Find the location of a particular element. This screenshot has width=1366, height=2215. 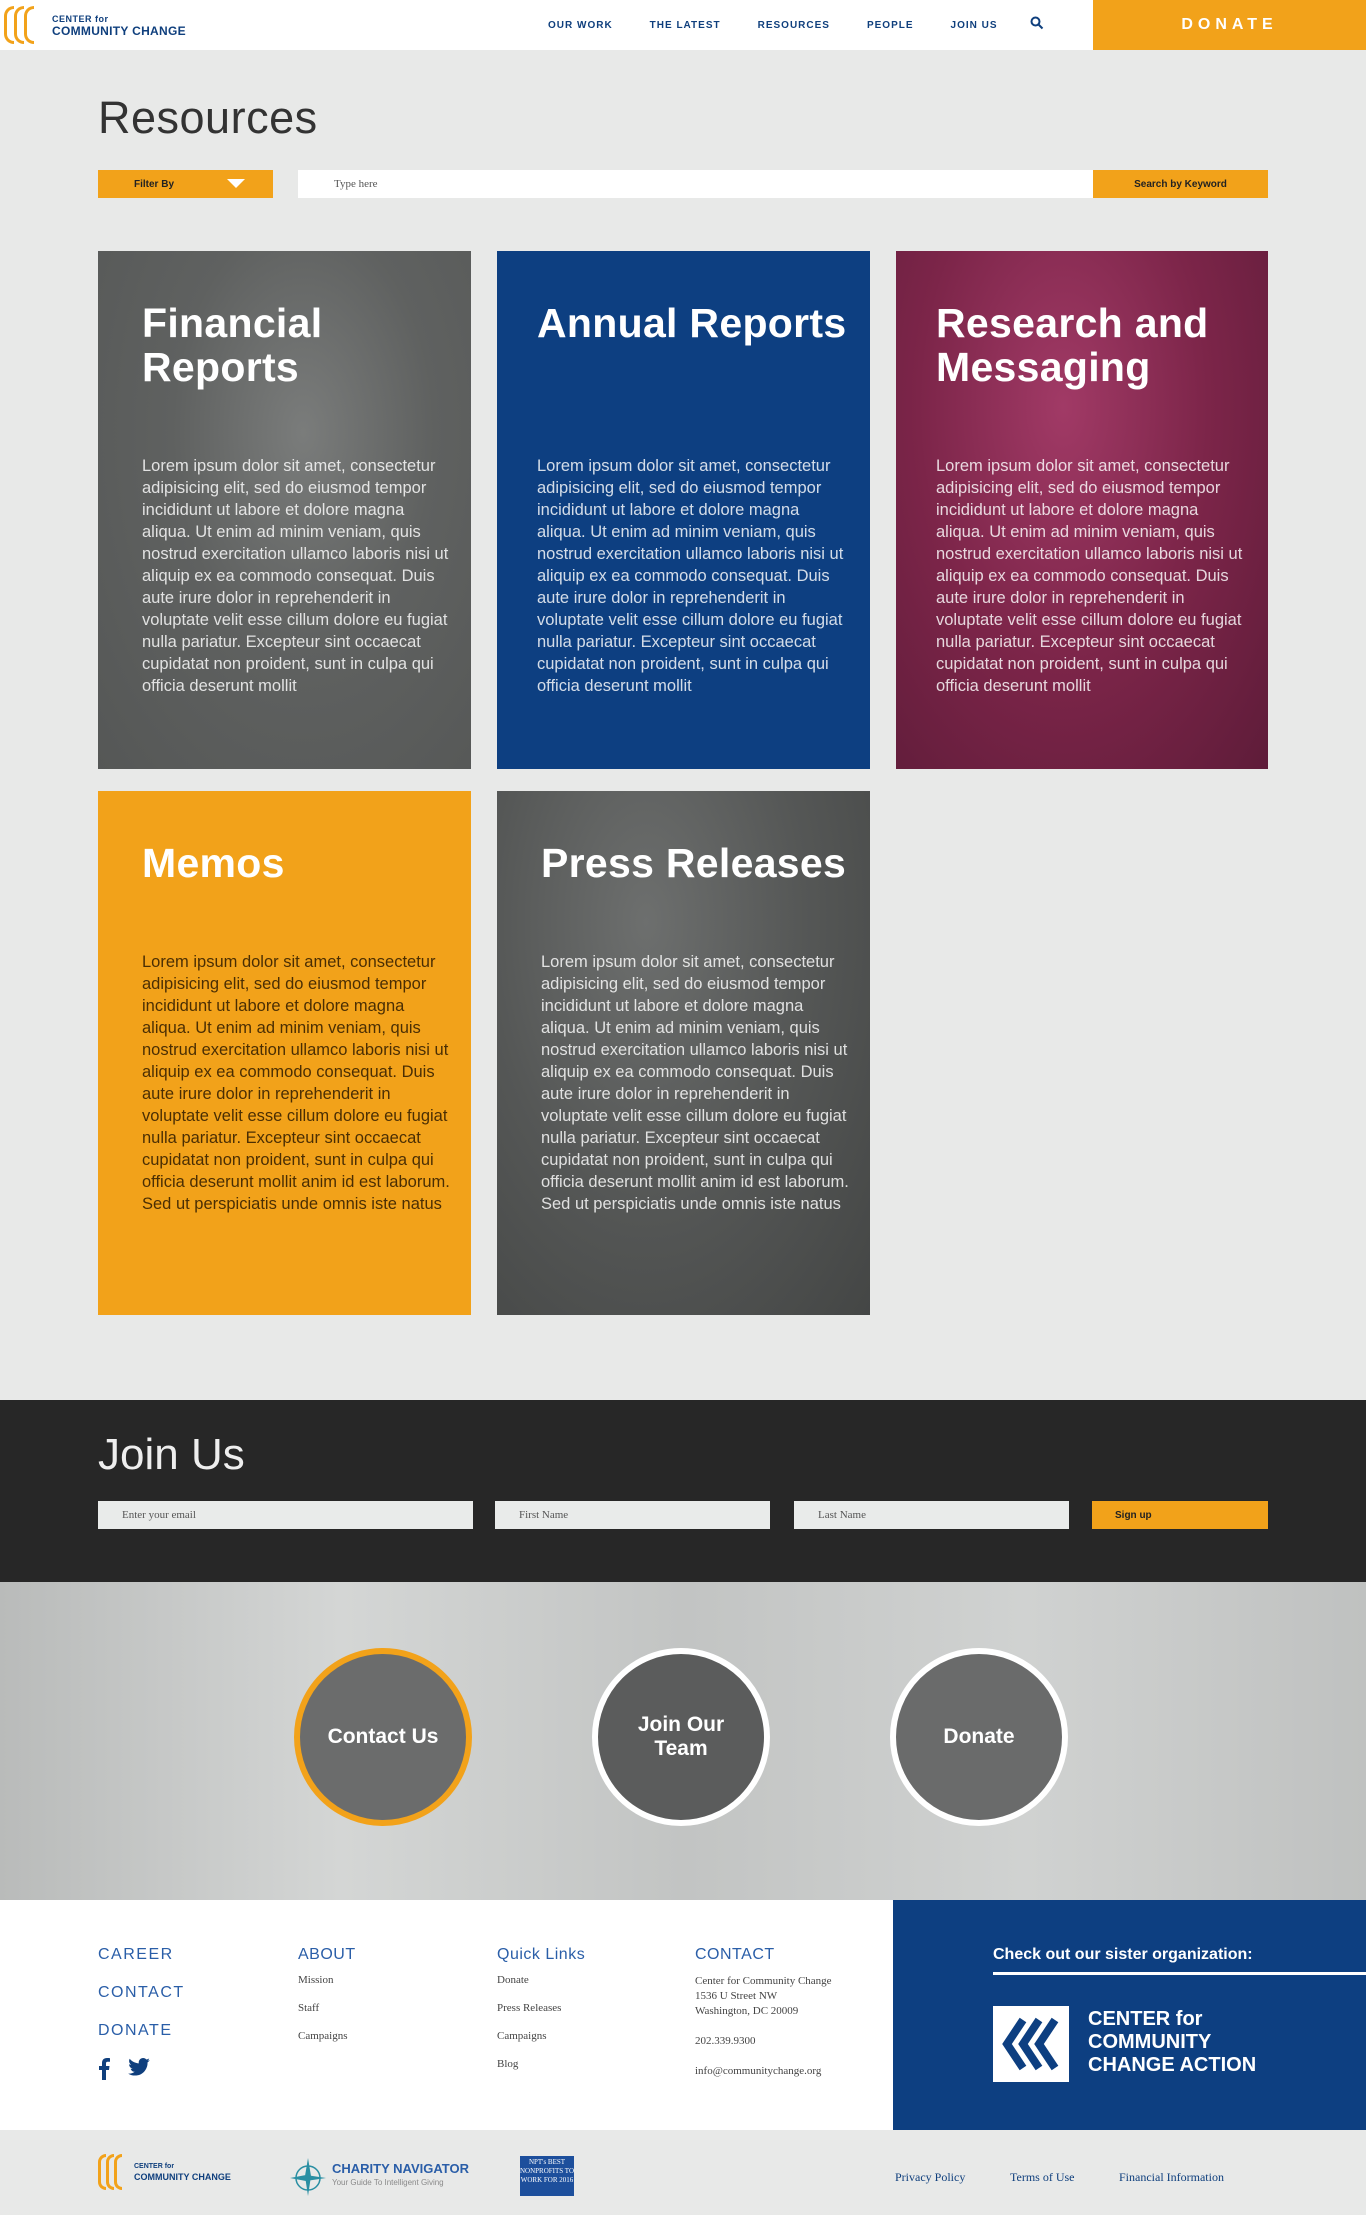

footer-donate-link: DONATE is located at coordinates (141, 2031).